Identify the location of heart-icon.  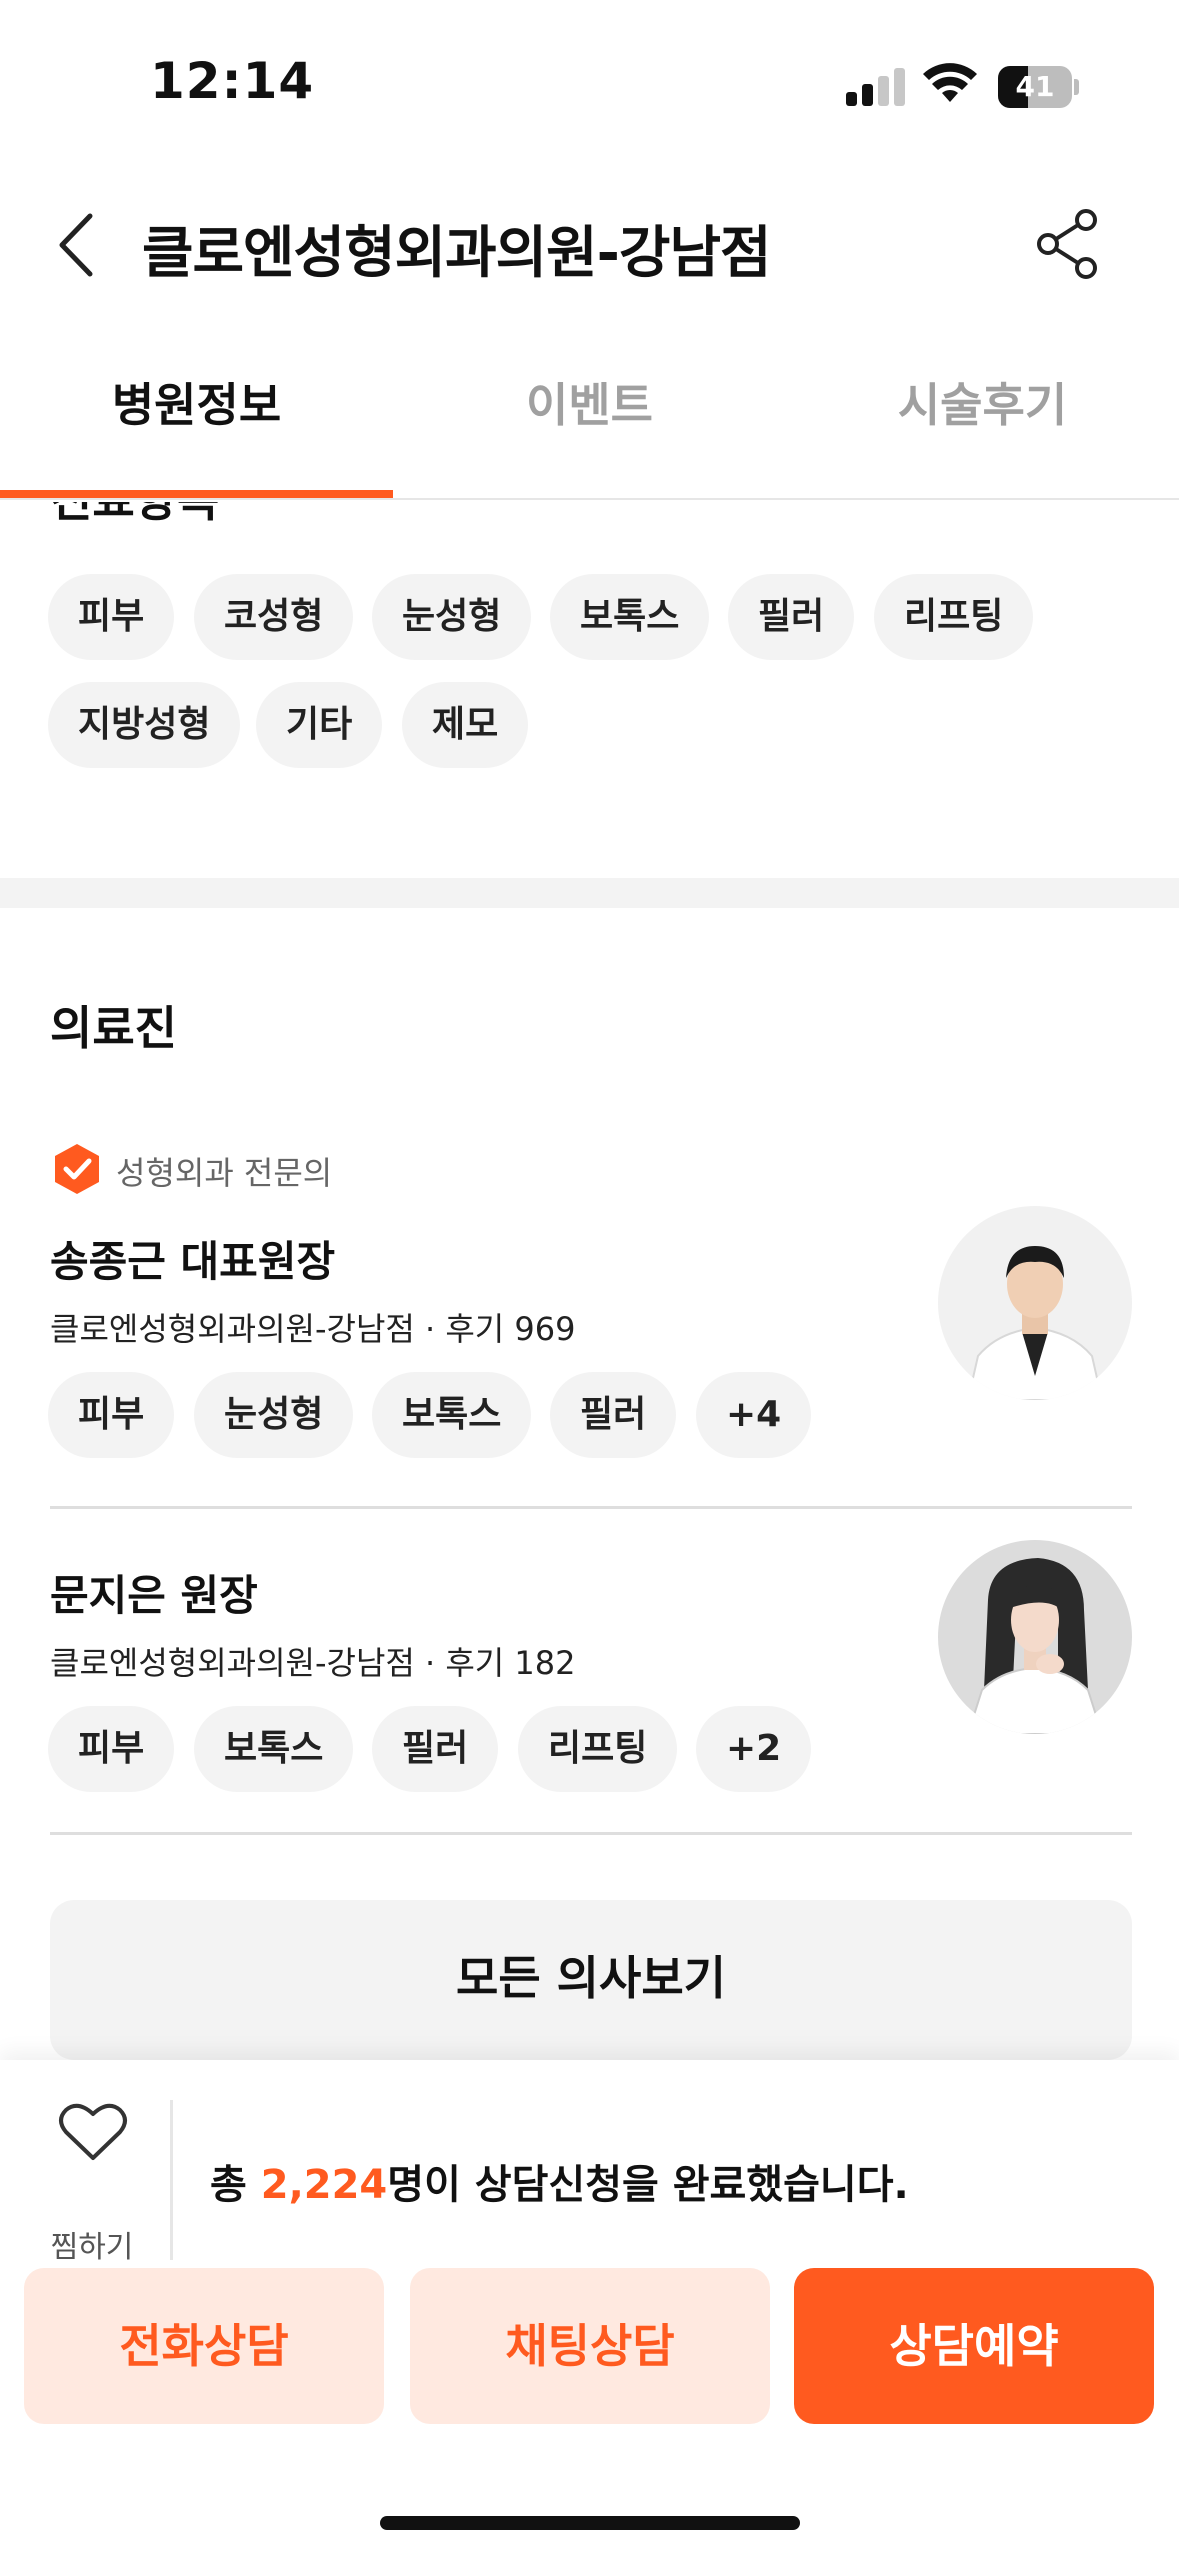
(93, 2131).